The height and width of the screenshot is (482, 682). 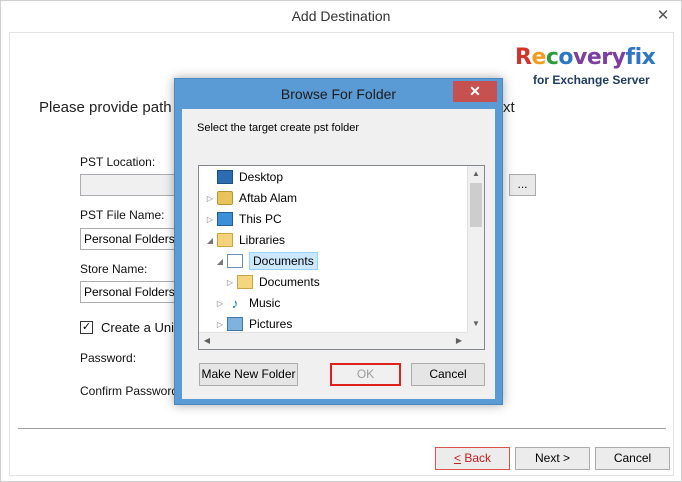 What do you see at coordinates (509, 107) in the screenshot?
I see `instruction-text-tail: xt` at bounding box center [509, 107].